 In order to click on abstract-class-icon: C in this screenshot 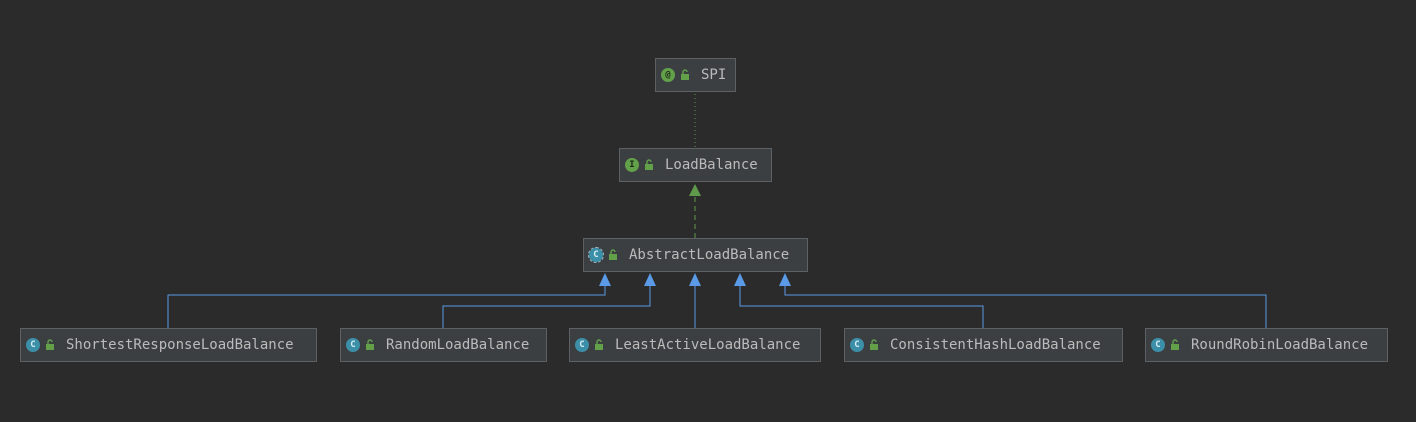, I will do `click(596, 255)`.